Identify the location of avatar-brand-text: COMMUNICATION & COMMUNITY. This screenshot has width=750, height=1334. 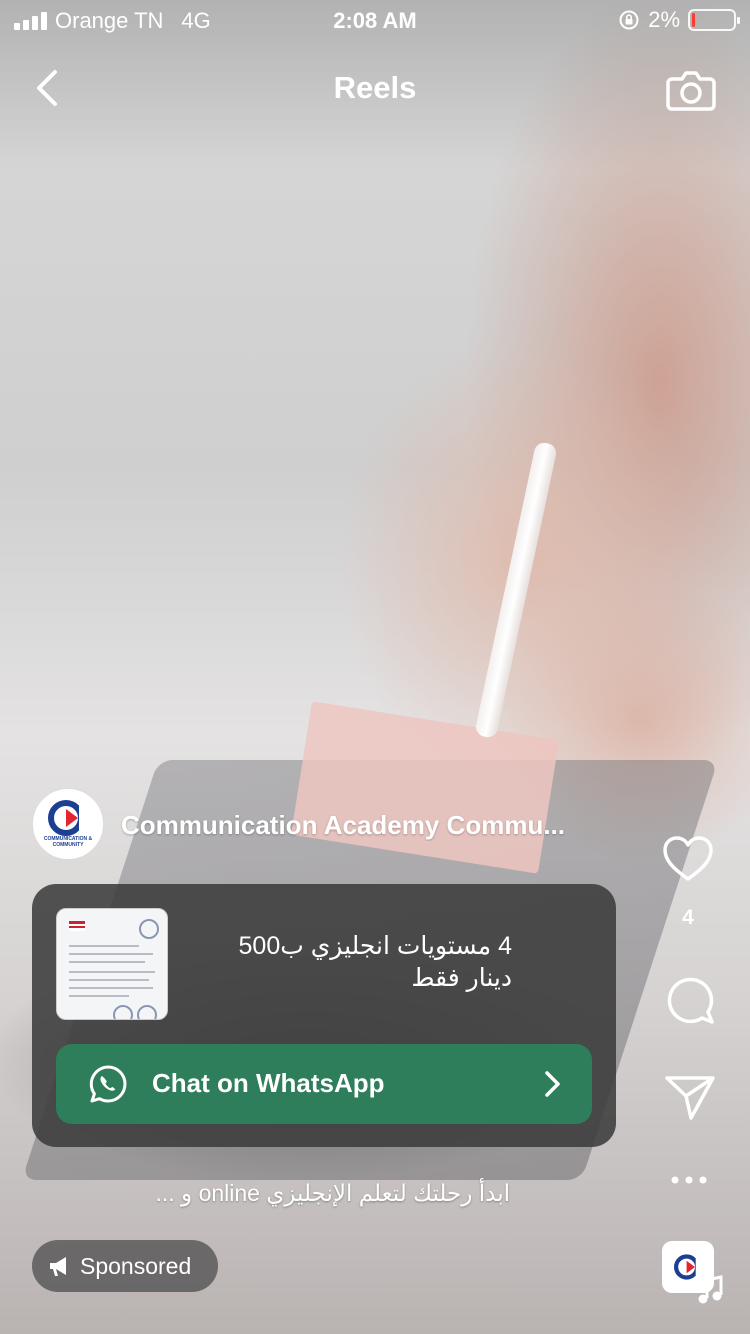
(68, 842).